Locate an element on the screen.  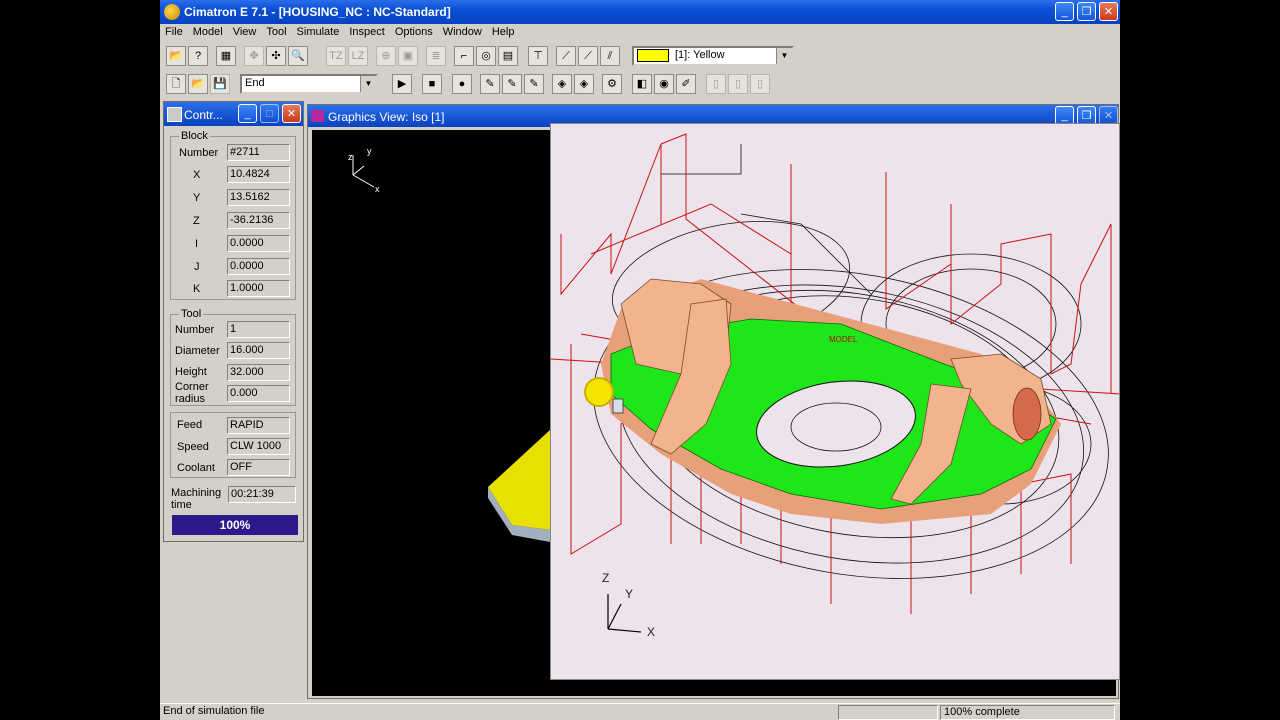
stop-icon: ■ is located at coordinates (432, 84).